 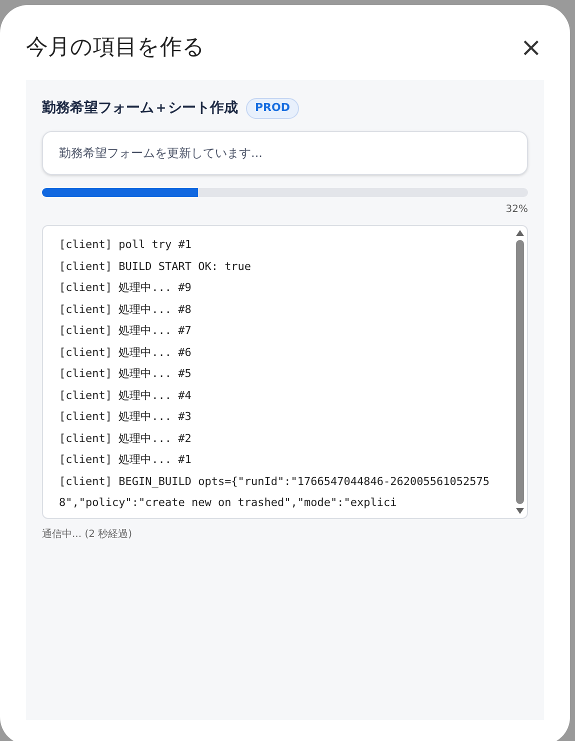 What do you see at coordinates (531, 47) in the screenshot?
I see `close-button: ×` at bounding box center [531, 47].